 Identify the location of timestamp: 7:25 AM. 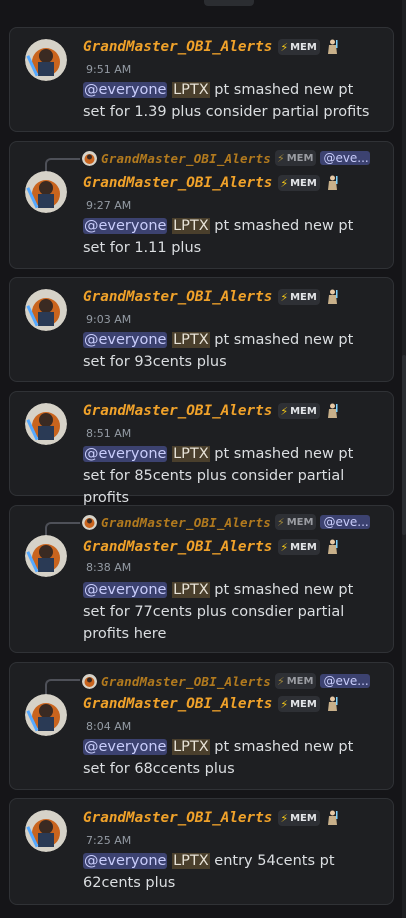
(109, 840).